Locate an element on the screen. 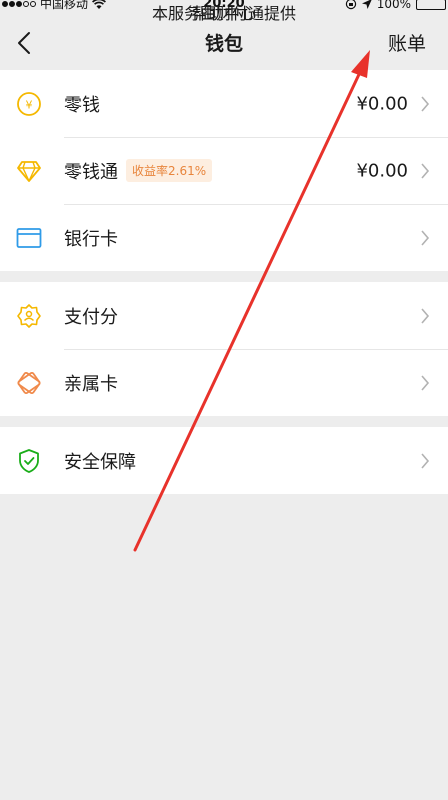 This screenshot has height=800, width=448. service-provider-text: 本服务由财付通提供 is located at coordinates (223, 13).